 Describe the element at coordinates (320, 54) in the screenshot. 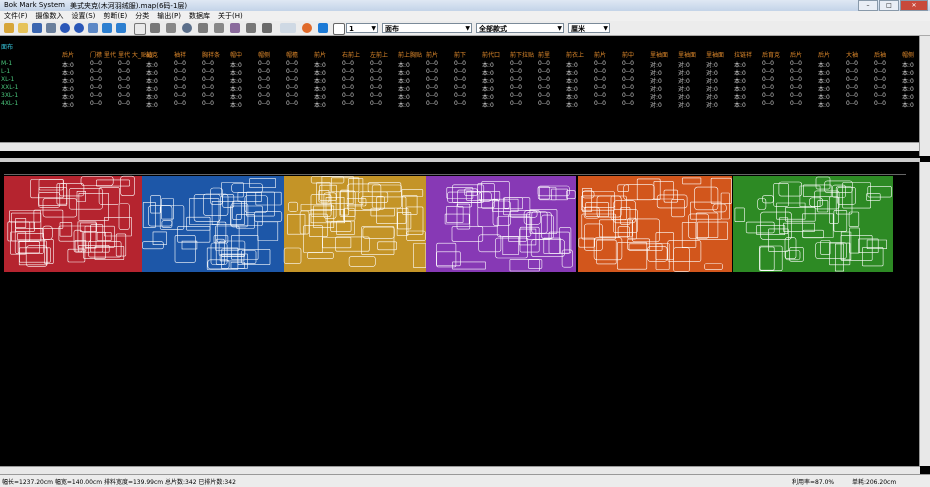

I see `column-header: 前片` at that location.